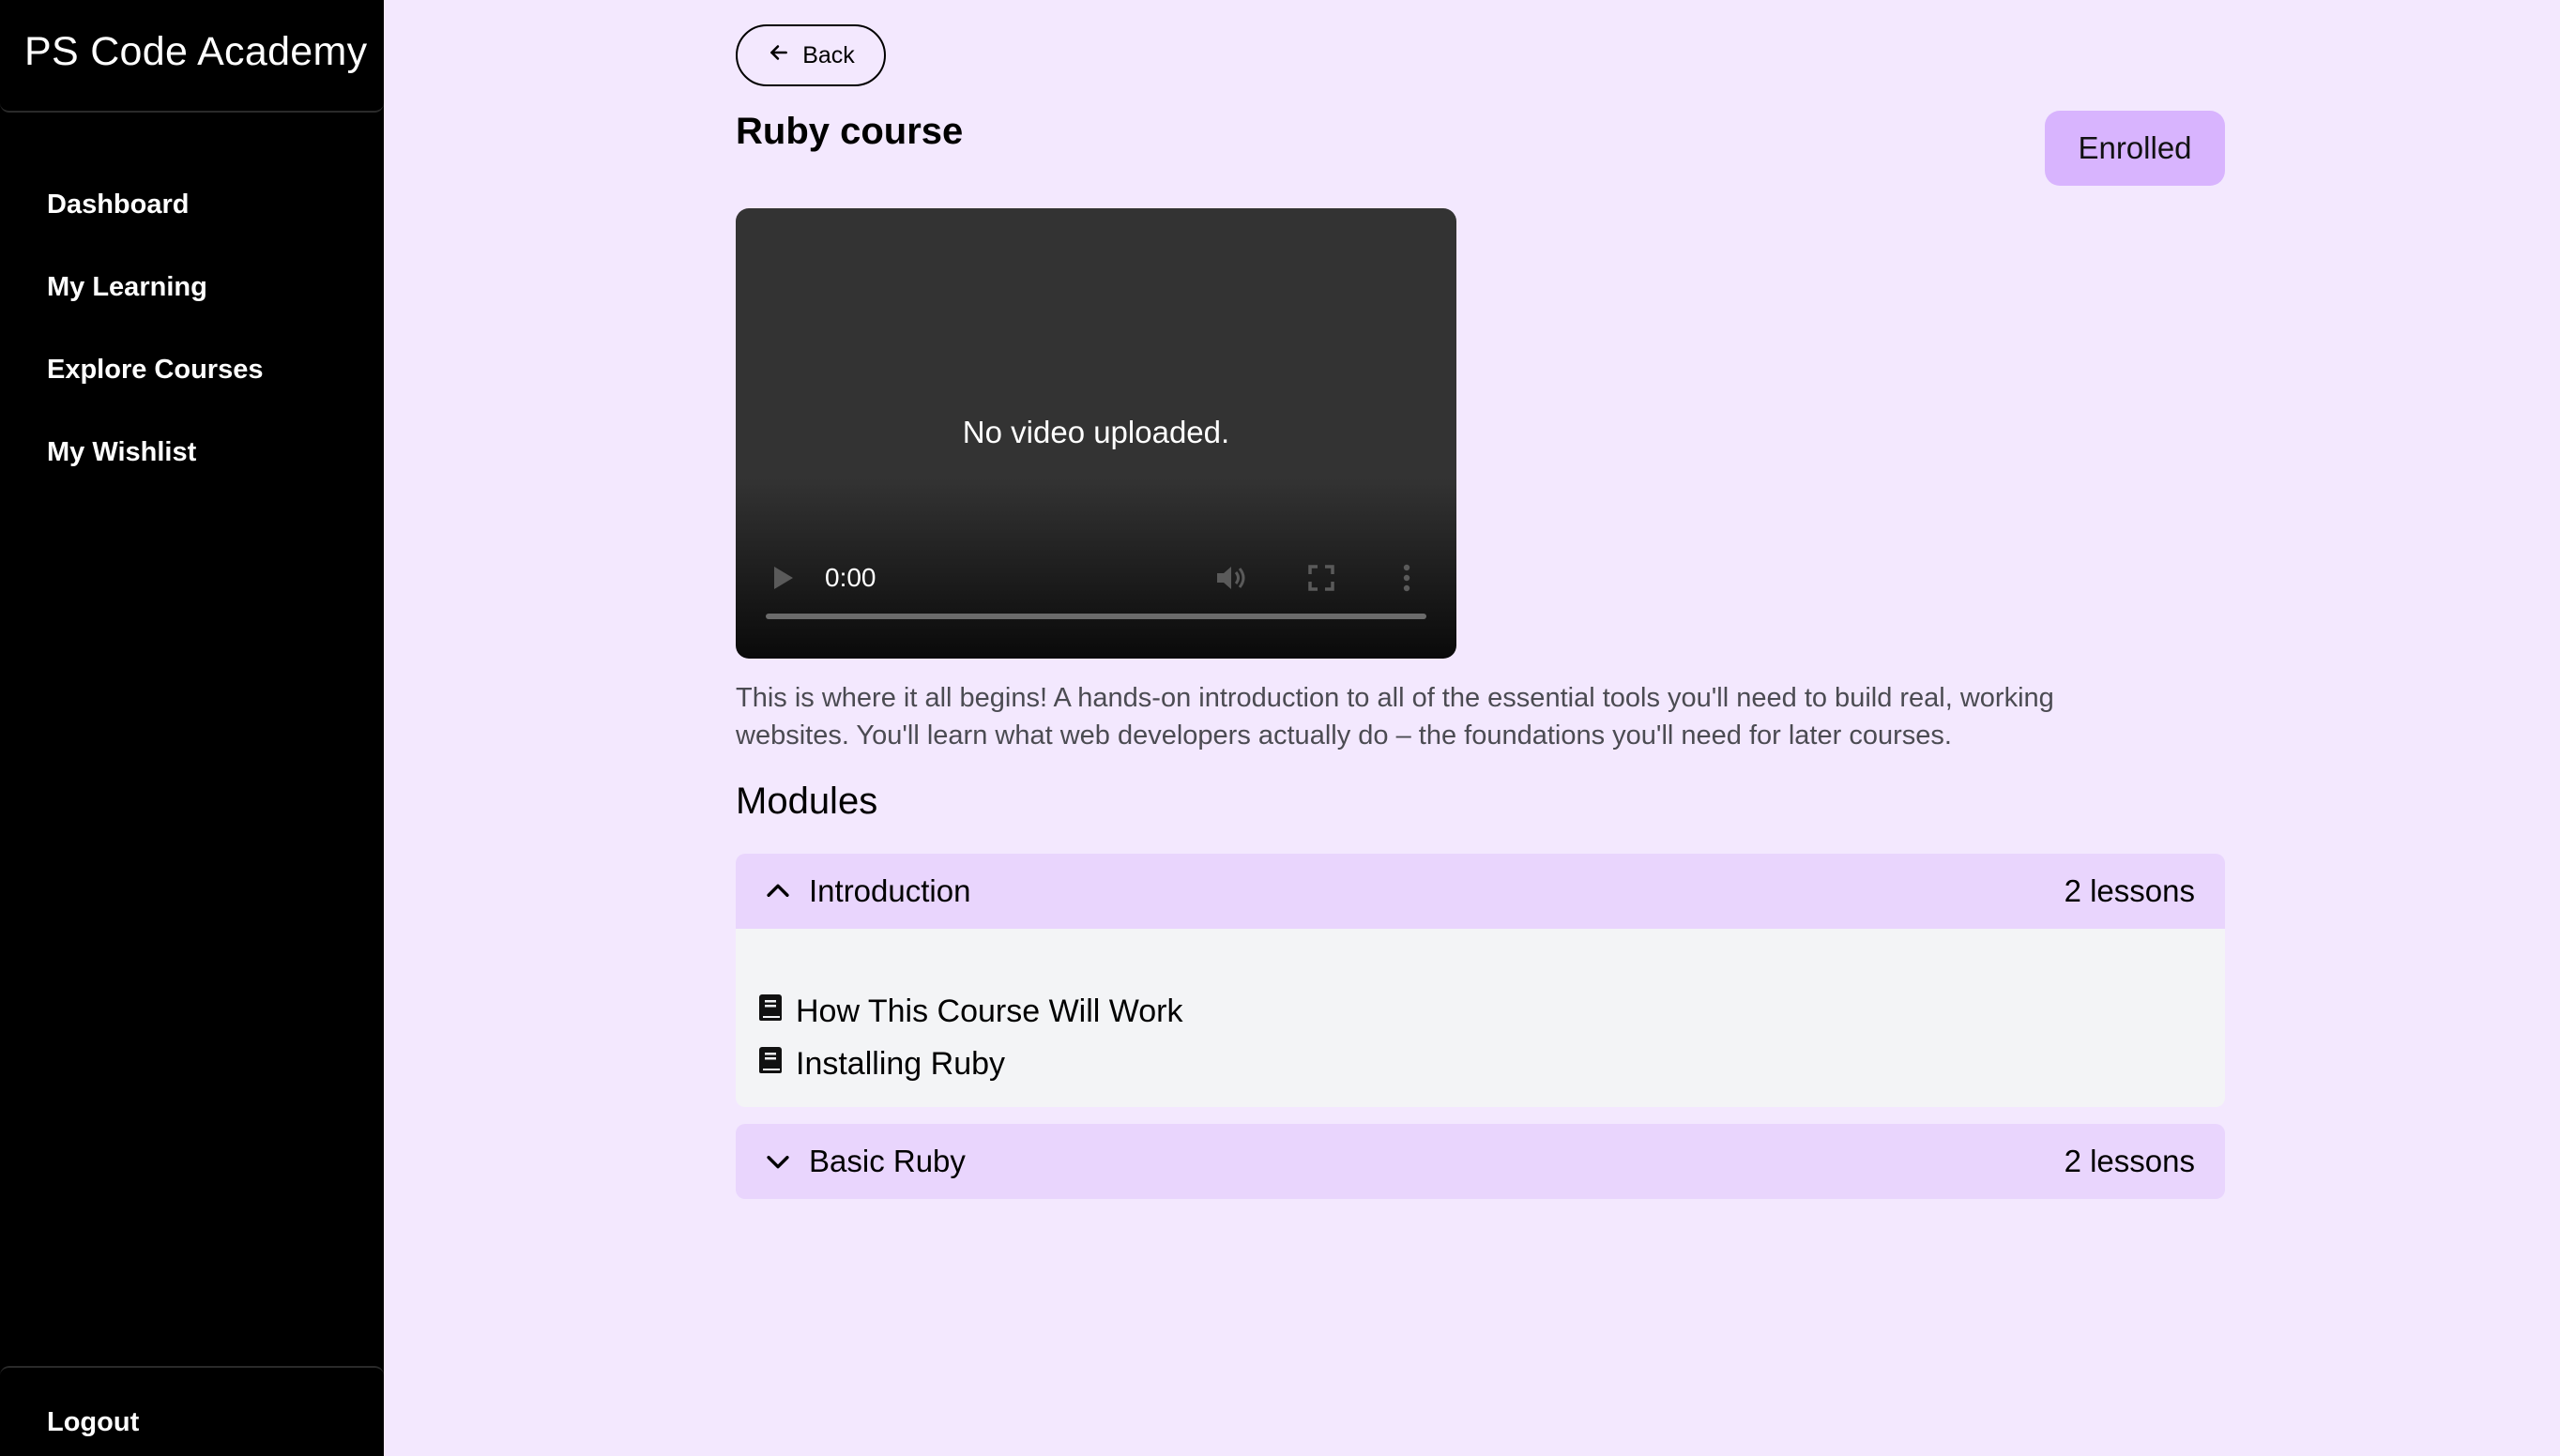  Describe the element at coordinates (890, 890) in the screenshot. I see `module-title: Introduction` at that location.